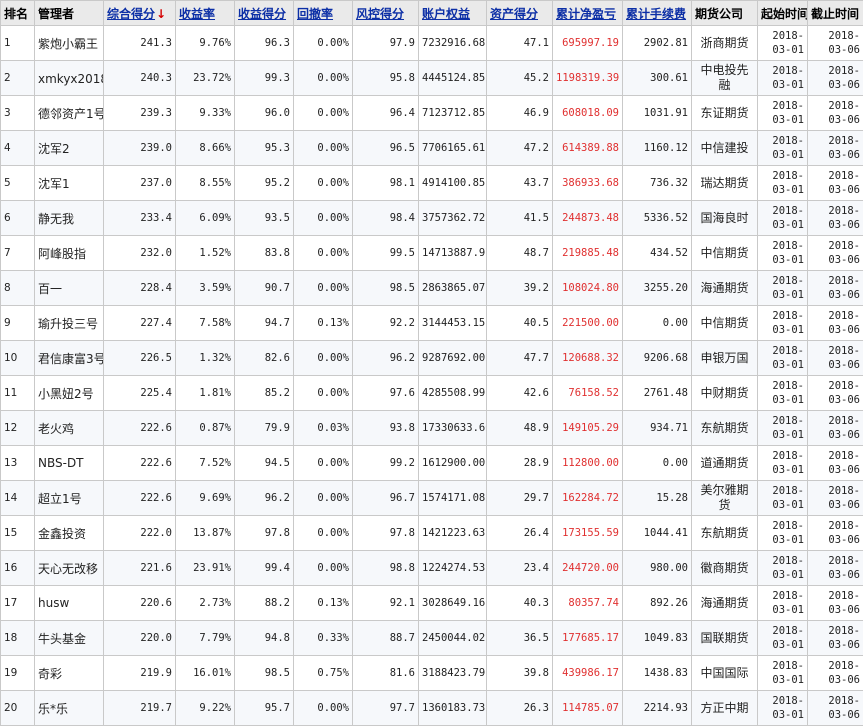  What do you see at coordinates (587, 13) in the screenshot?
I see `header-cum-profit: 累计净盈亏` at bounding box center [587, 13].